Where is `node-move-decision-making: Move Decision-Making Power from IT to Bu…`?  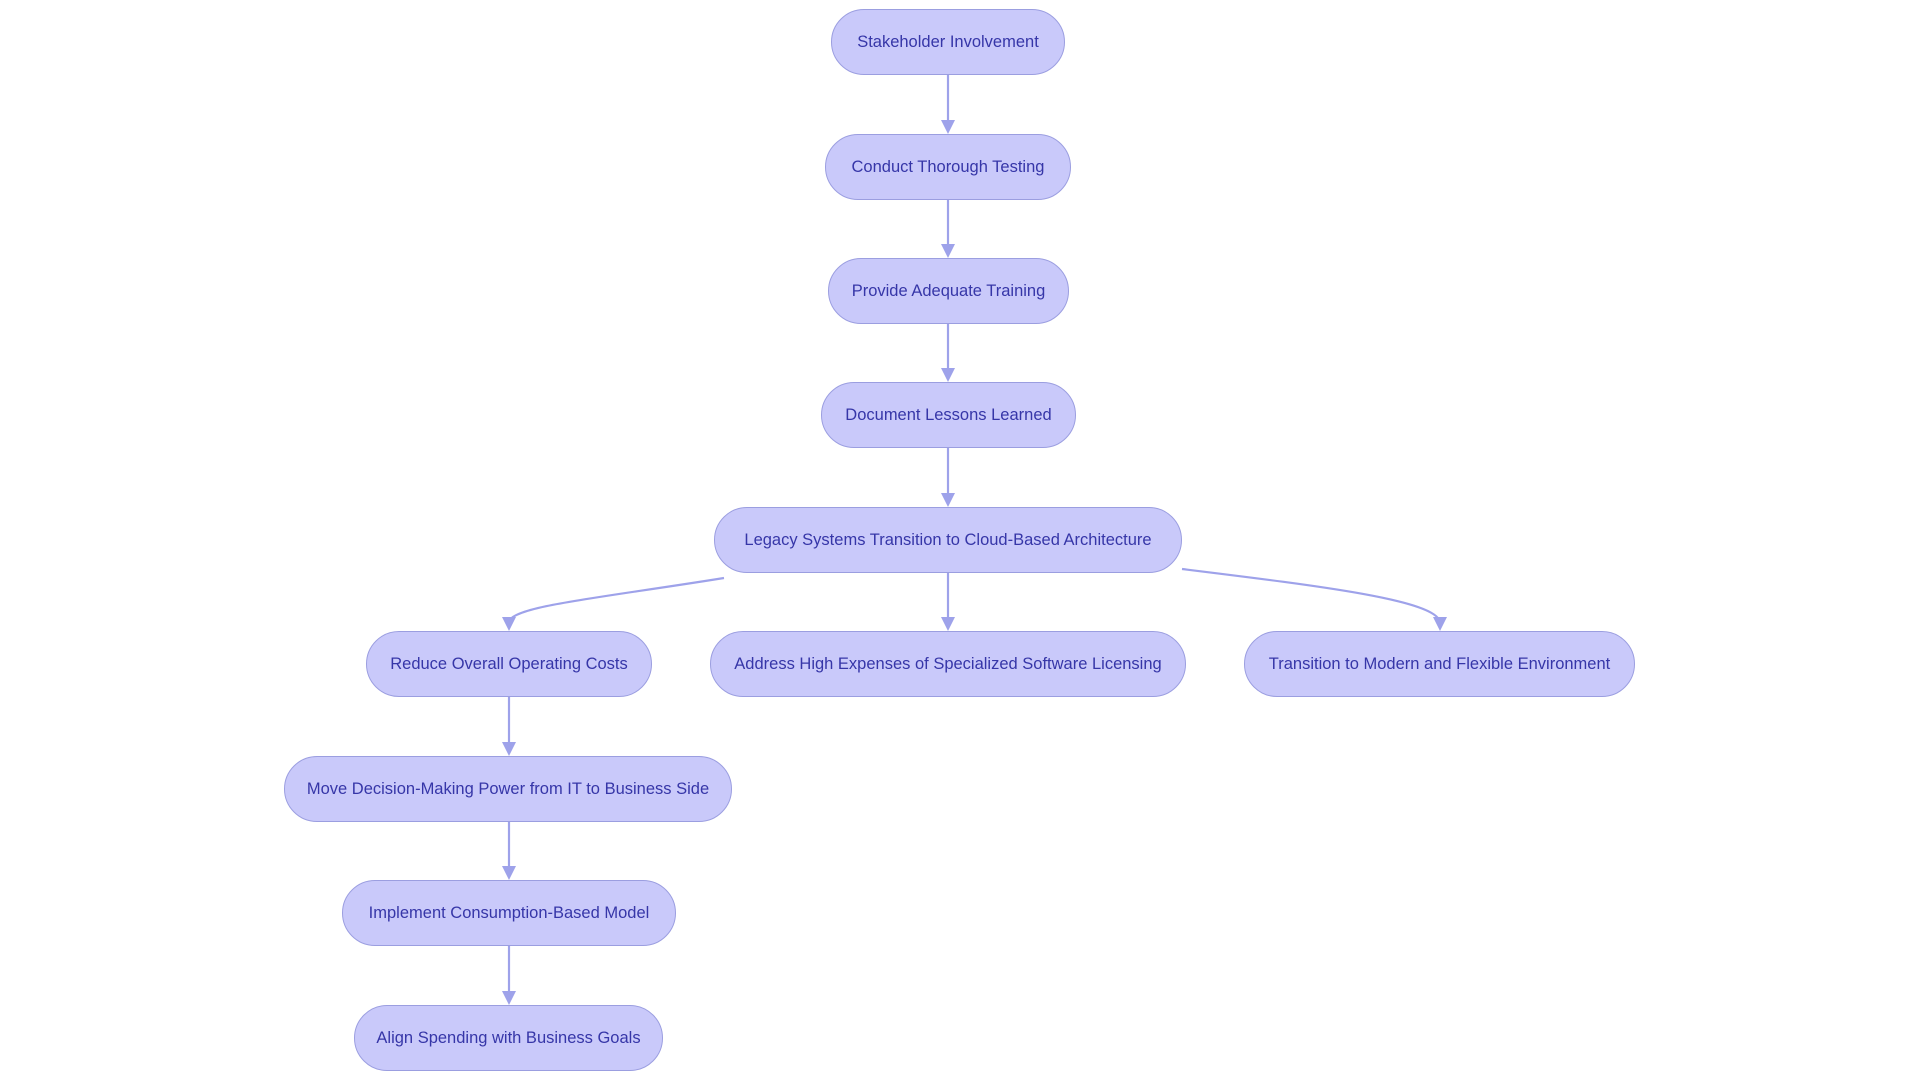 node-move-decision-making: Move Decision-Making Power from IT to Bu… is located at coordinates (508, 789).